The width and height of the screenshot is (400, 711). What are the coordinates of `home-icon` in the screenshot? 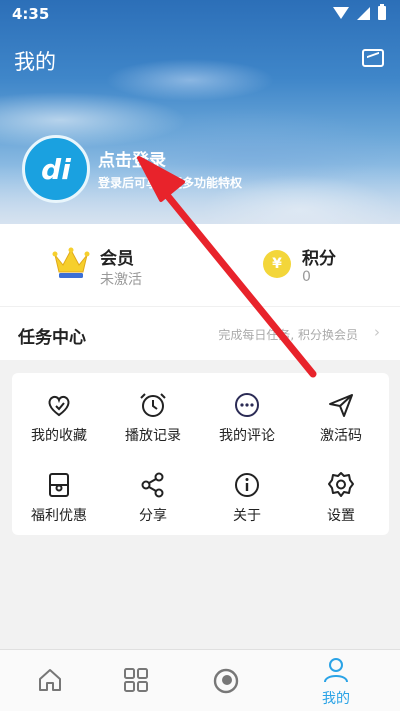 It's located at (50, 680).